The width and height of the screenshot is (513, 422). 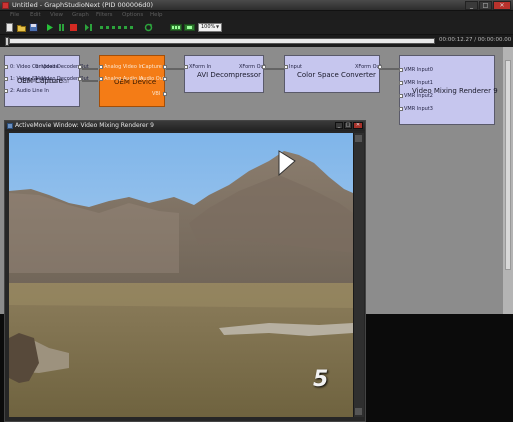 What do you see at coordinates (358, 411) in the screenshot?
I see `scroll-down-button` at bounding box center [358, 411].